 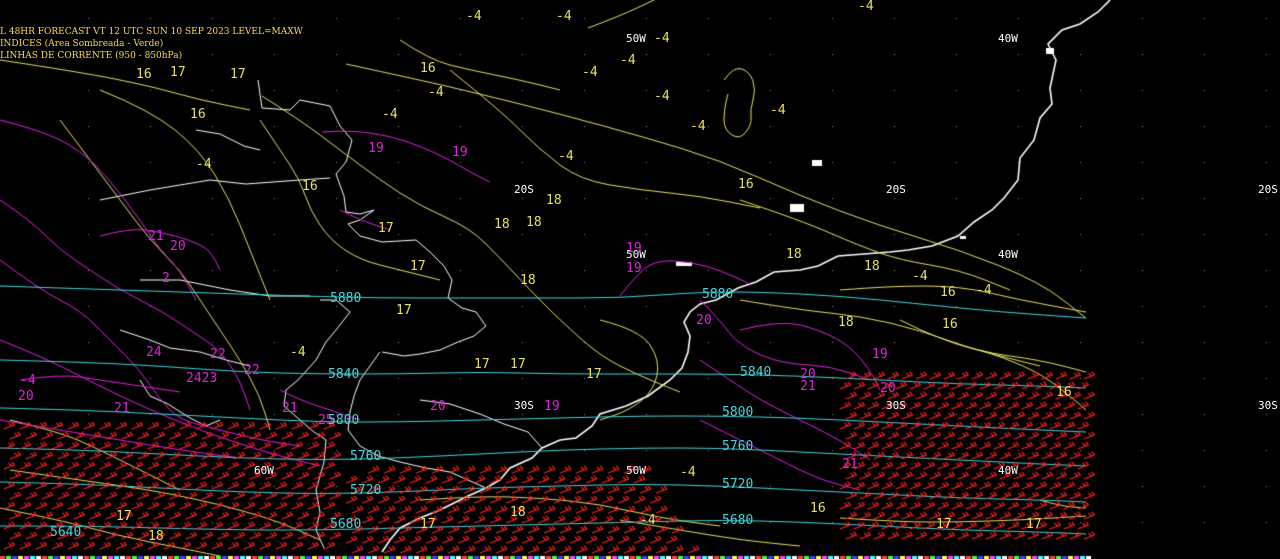 I want to click on lat-label-20s-edge: 20S, so click(x=1268, y=189).